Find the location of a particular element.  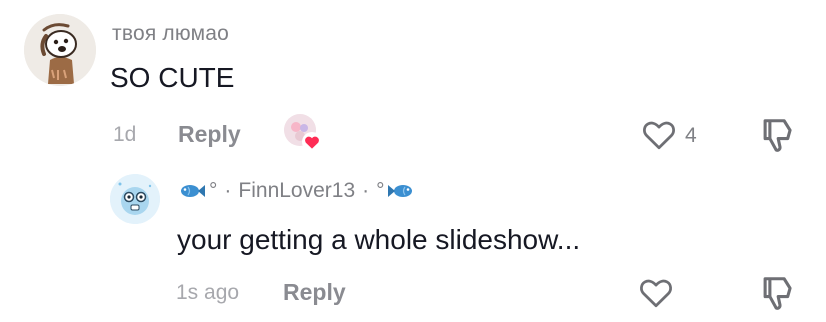

heart-badge-icon is located at coordinates (312, 142).